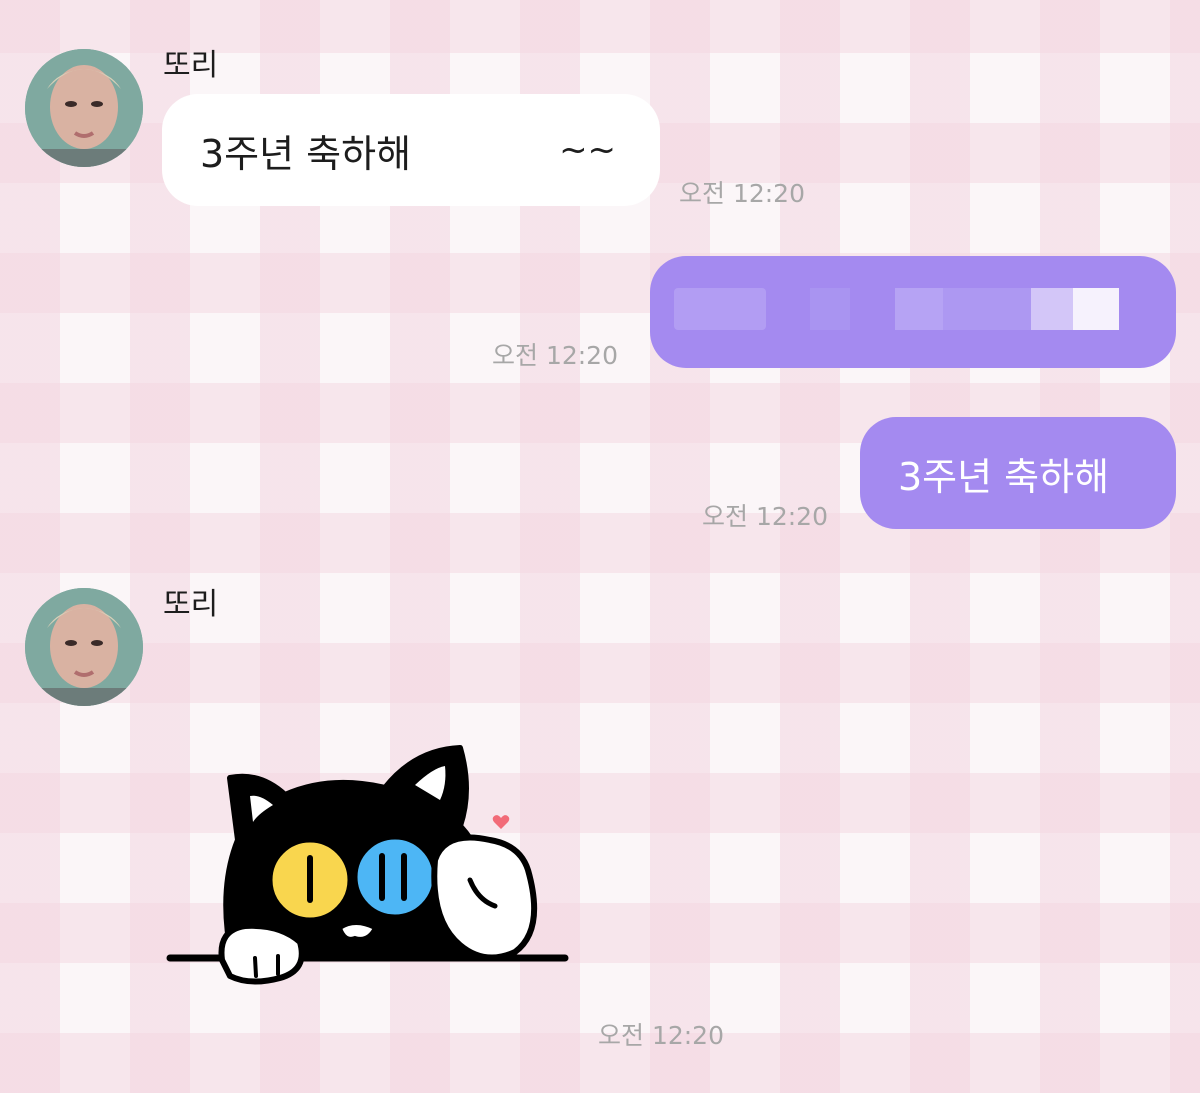 The image size is (1200, 1093). I want to click on outgoing-message-bubble-blurred, so click(913, 312).